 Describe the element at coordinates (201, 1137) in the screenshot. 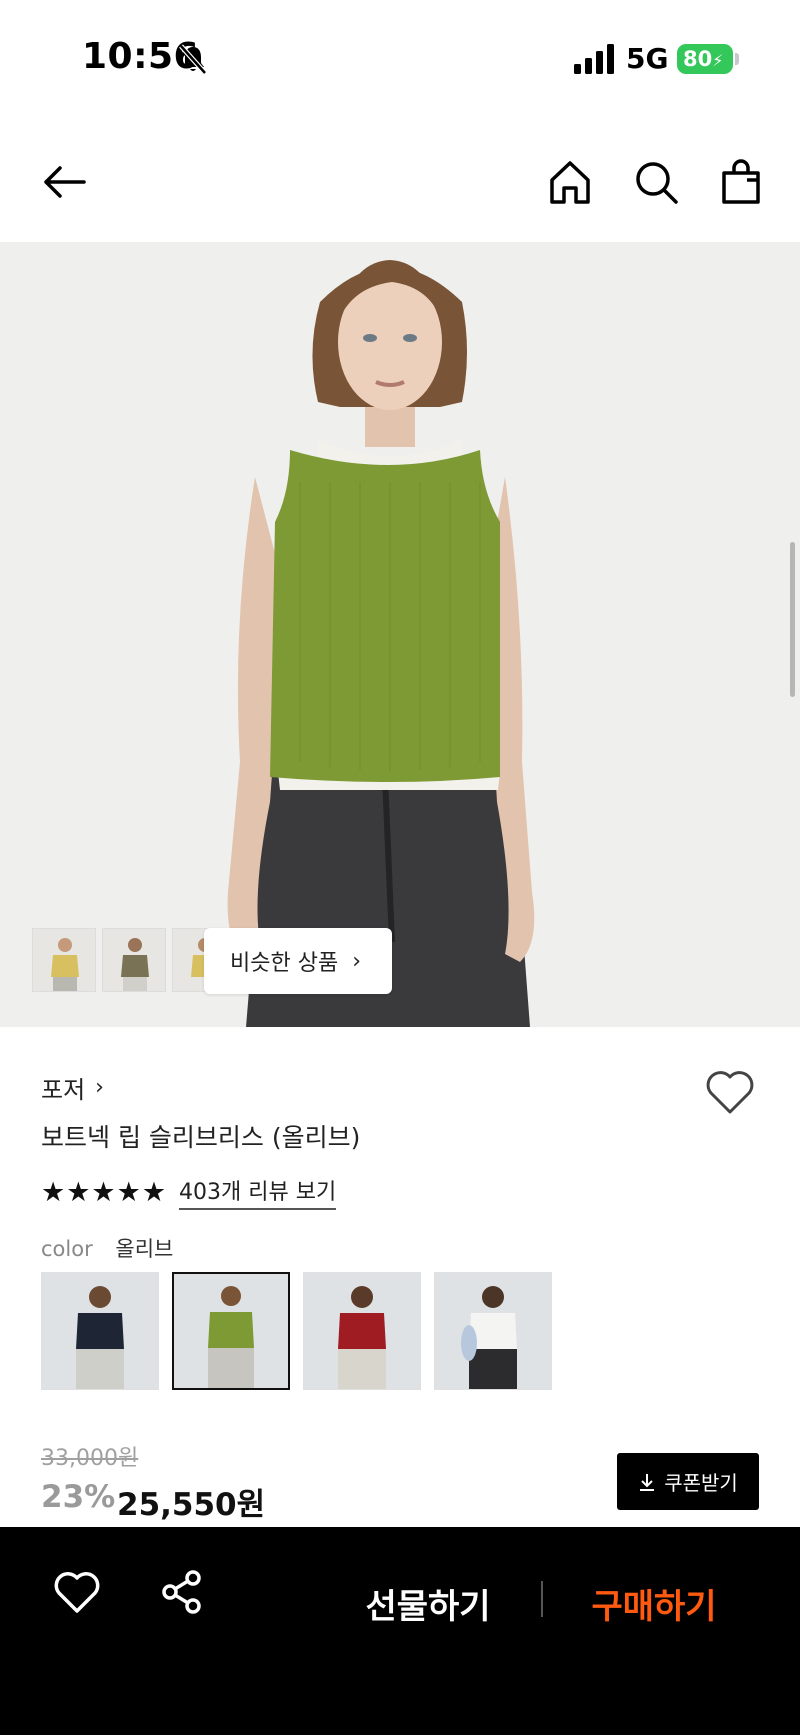

I see `product-title: 보트넥 립 슬리브리스 (올리브)` at that location.